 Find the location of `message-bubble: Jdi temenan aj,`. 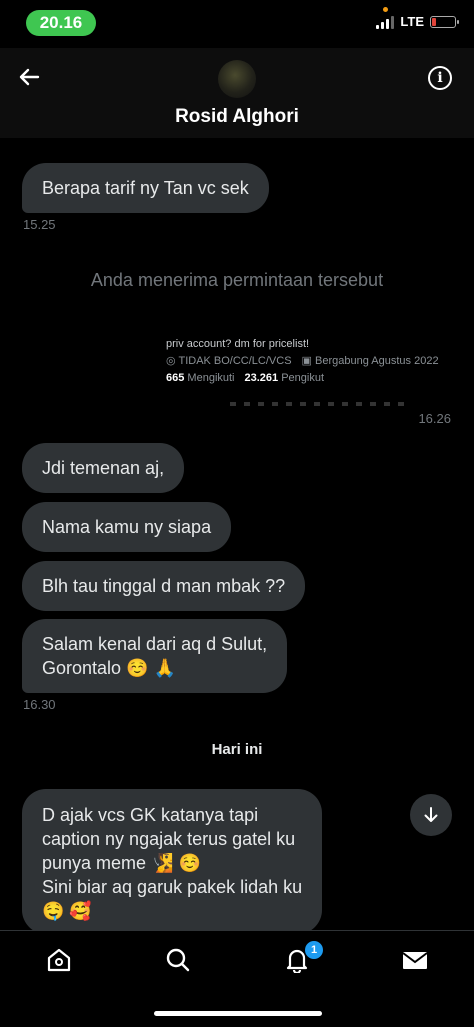

message-bubble: Jdi temenan aj, is located at coordinates (103, 468).